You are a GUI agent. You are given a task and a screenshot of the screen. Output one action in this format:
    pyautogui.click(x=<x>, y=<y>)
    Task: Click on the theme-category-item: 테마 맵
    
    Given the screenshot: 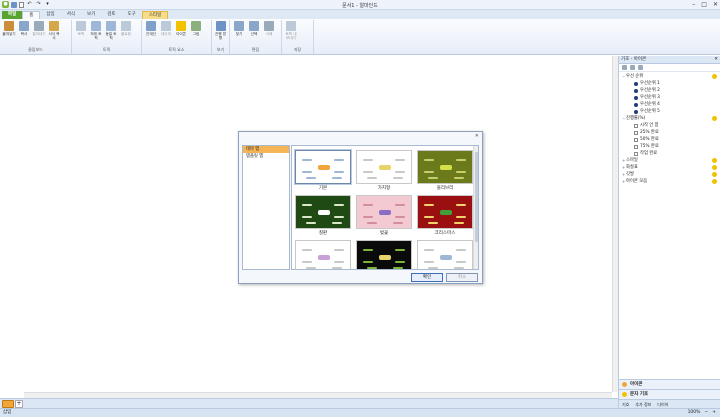 What is the action you would take?
    pyautogui.click(x=266, y=149)
    